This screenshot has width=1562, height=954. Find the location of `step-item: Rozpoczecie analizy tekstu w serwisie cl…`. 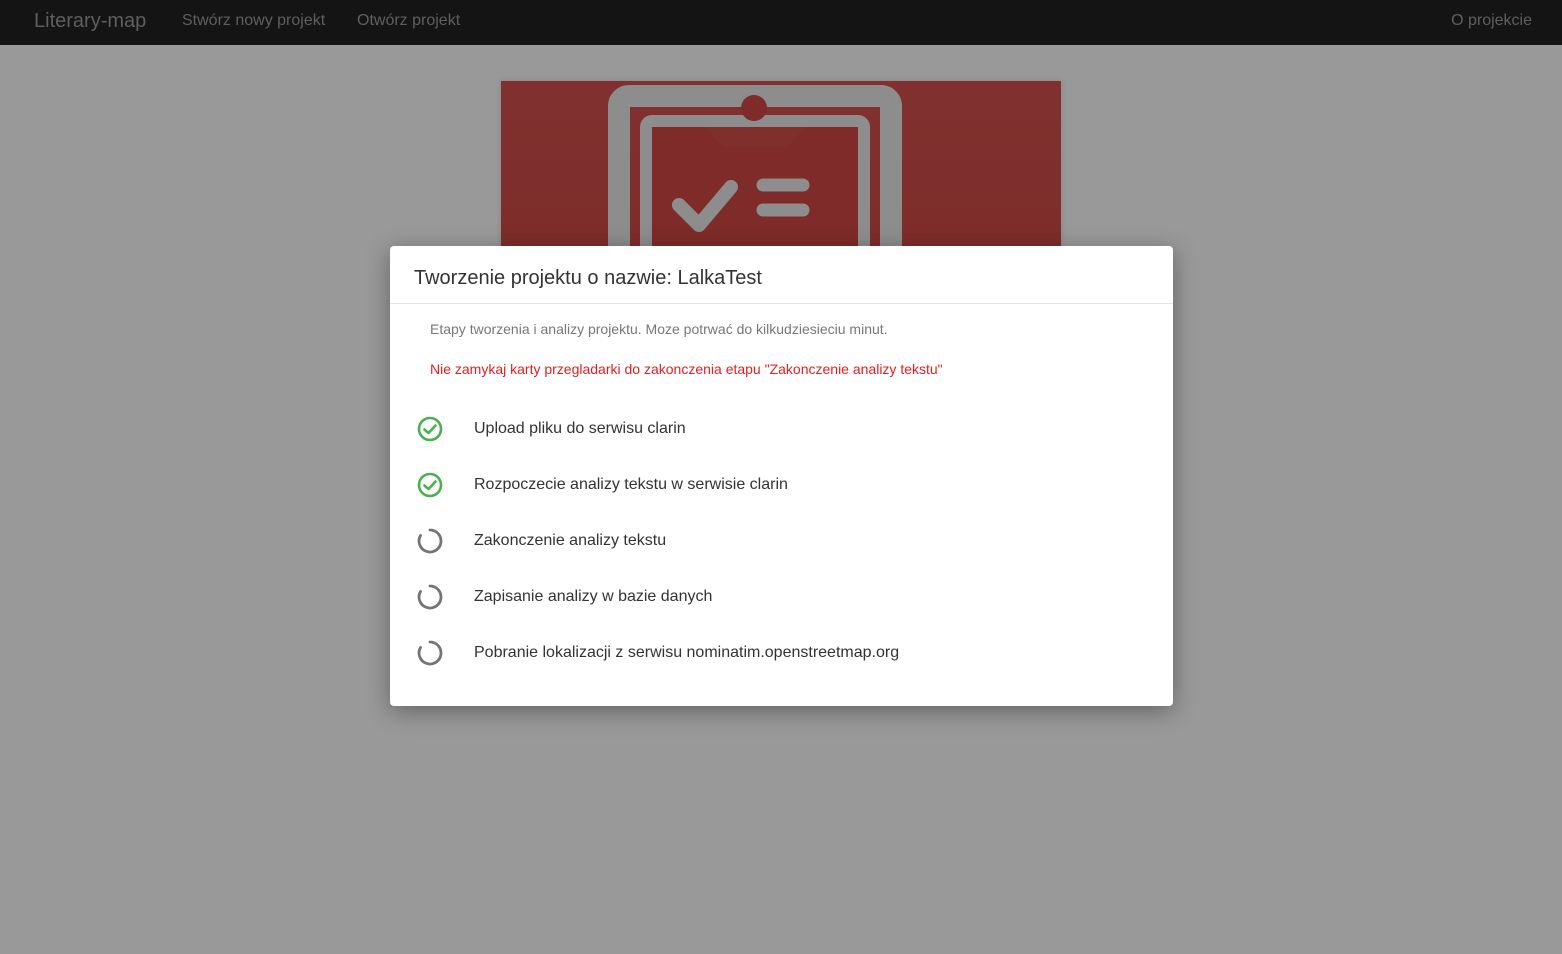

step-item: Rozpoczecie analizy tekstu w serwisie cl… is located at coordinates (602, 485).